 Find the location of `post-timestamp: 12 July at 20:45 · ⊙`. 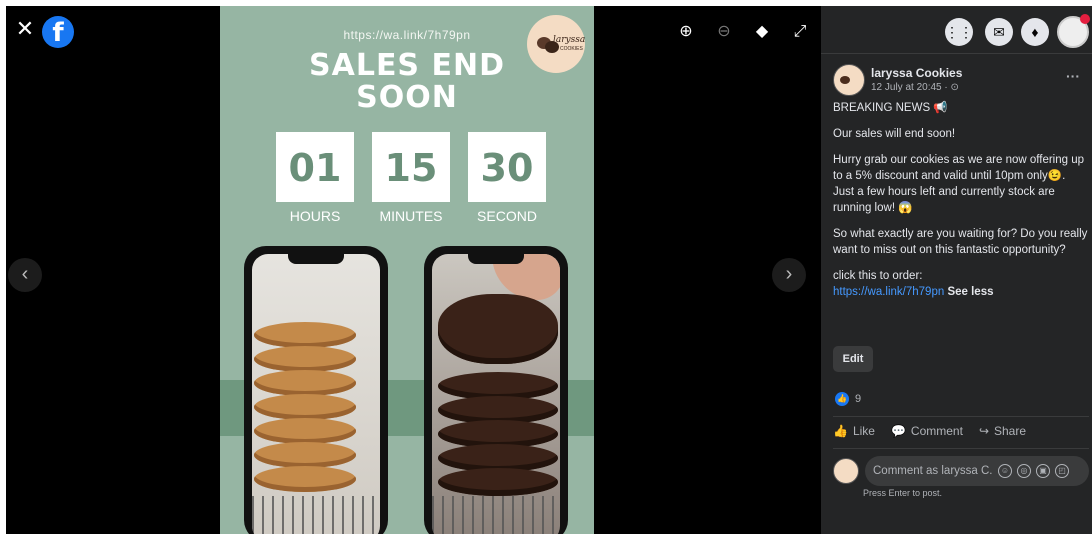

post-timestamp: 12 July at 20:45 · ⊙ is located at coordinates (915, 87).